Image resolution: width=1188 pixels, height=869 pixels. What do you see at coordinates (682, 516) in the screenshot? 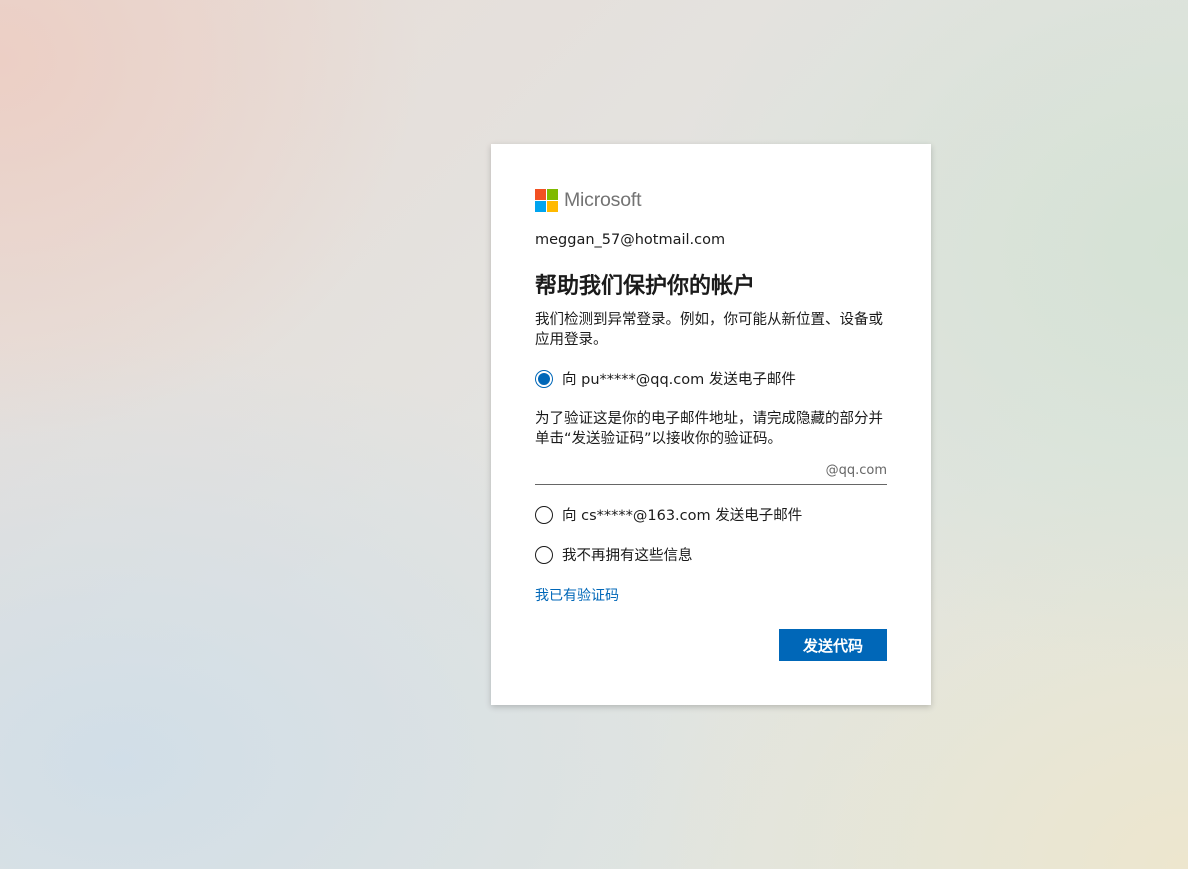
I see `option-label: 向 cs*****@163.com 发送电子邮件` at bounding box center [682, 516].